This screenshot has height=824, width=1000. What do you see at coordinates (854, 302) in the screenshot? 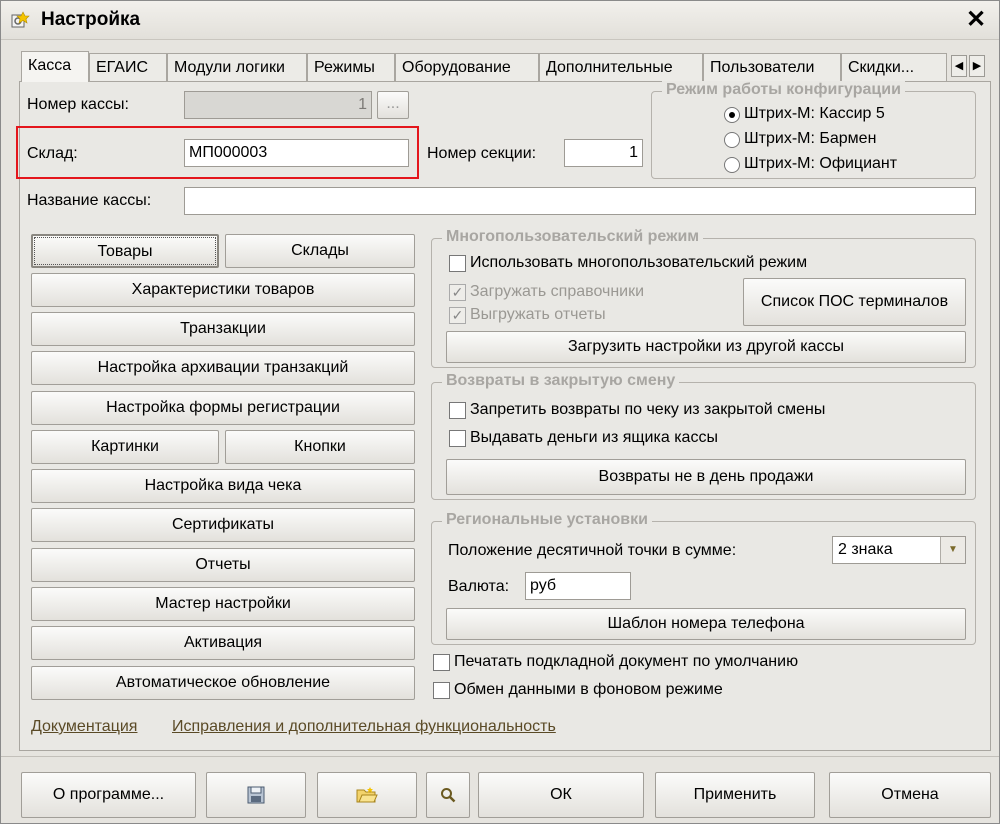
I see `pos-terminals-button: Список ПОС терминалов` at bounding box center [854, 302].